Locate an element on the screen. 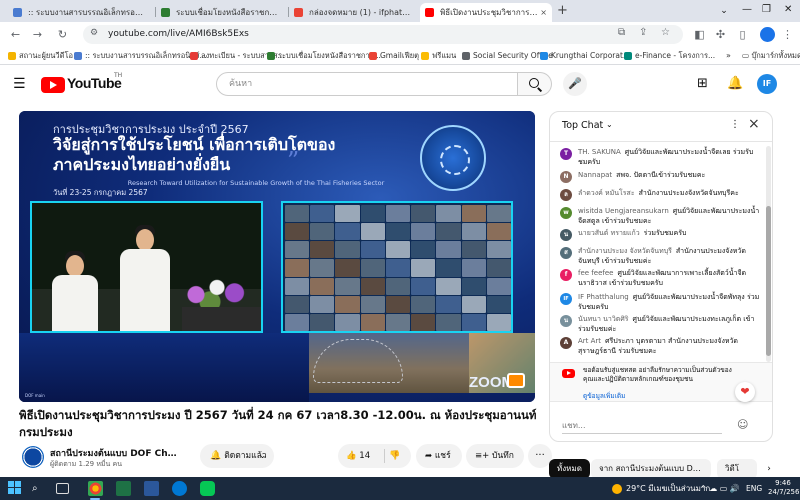  chat-author-avatar: T is located at coordinates (566, 154).